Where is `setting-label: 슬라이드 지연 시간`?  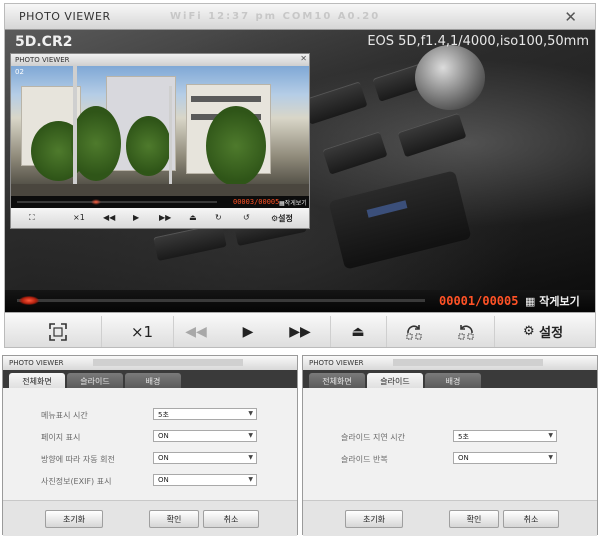 setting-label: 슬라이드 지연 시간 is located at coordinates (373, 437).